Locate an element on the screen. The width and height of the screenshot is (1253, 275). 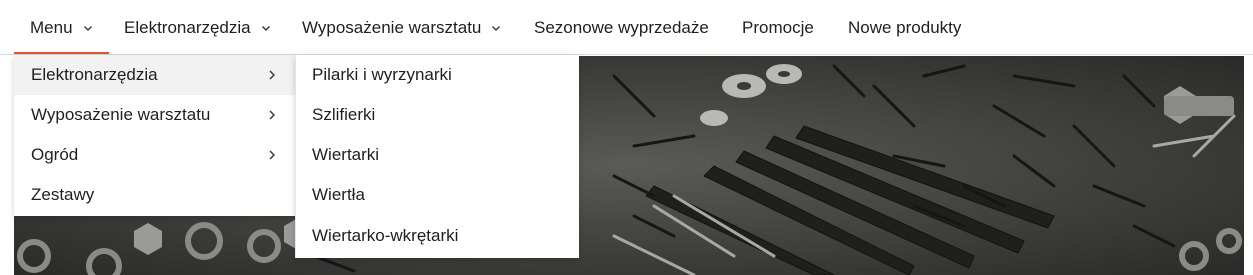
nav-item-promocje: Promocje is located at coordinates (778, 27).